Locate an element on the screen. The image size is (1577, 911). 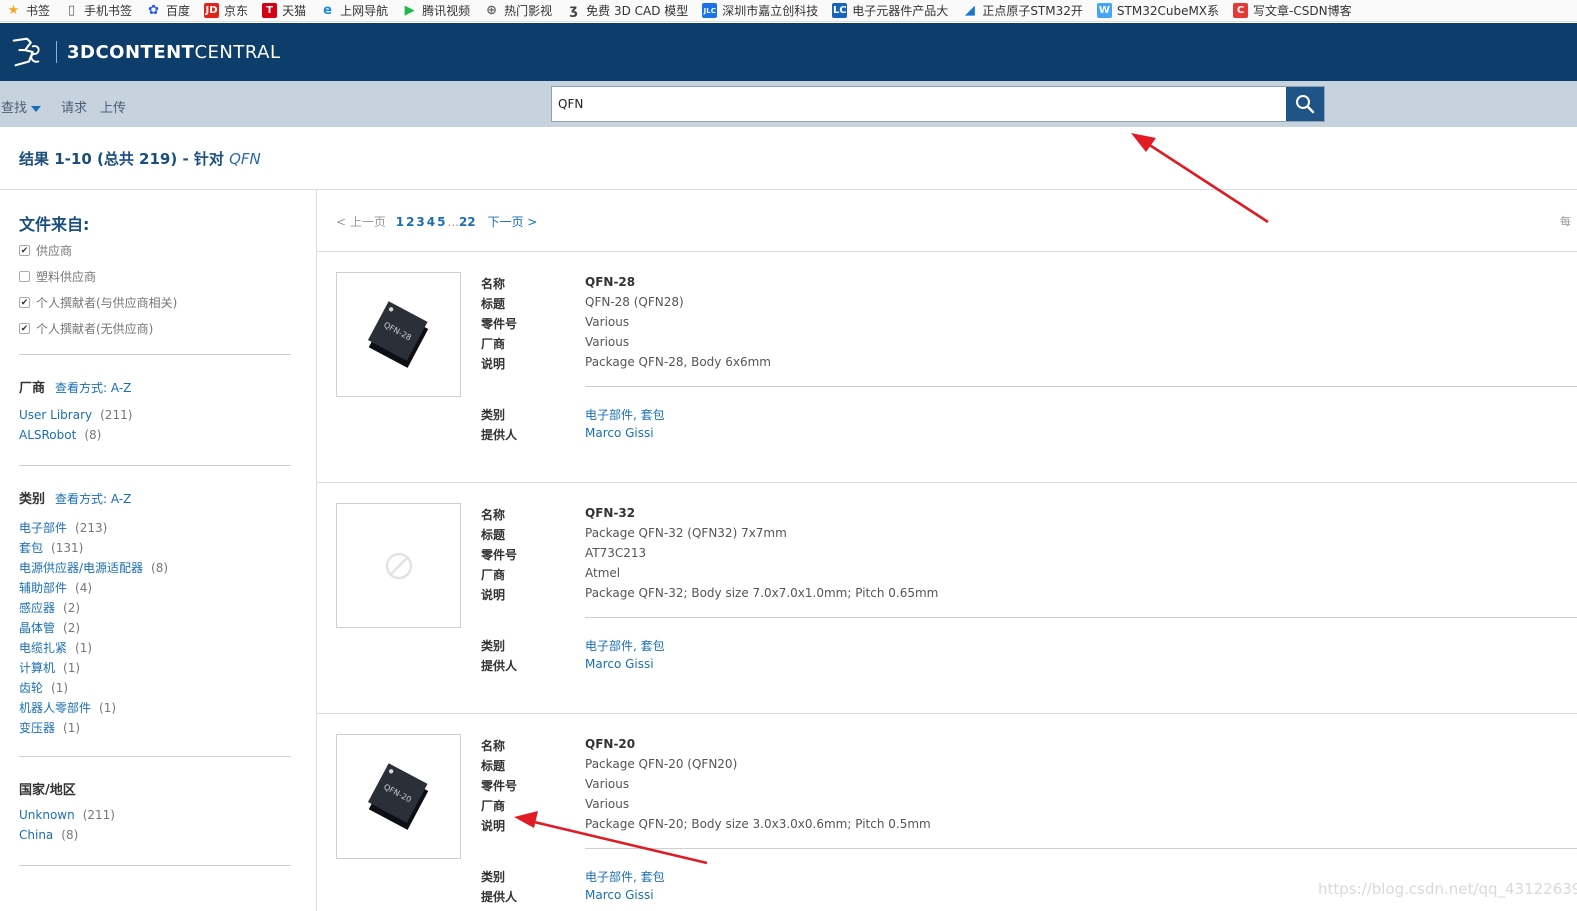
result-thumbnail is located at coordinates (398, 565).